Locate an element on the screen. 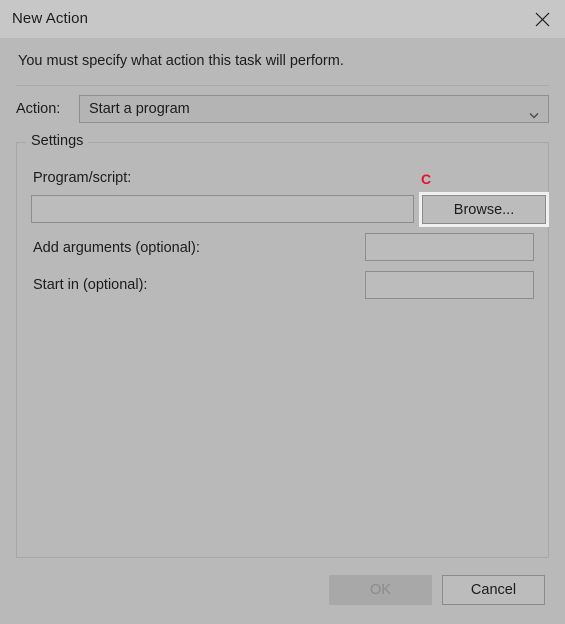 The height and width of the screenshot is (624, 565). header-separator is located at coordinates (282, 85).